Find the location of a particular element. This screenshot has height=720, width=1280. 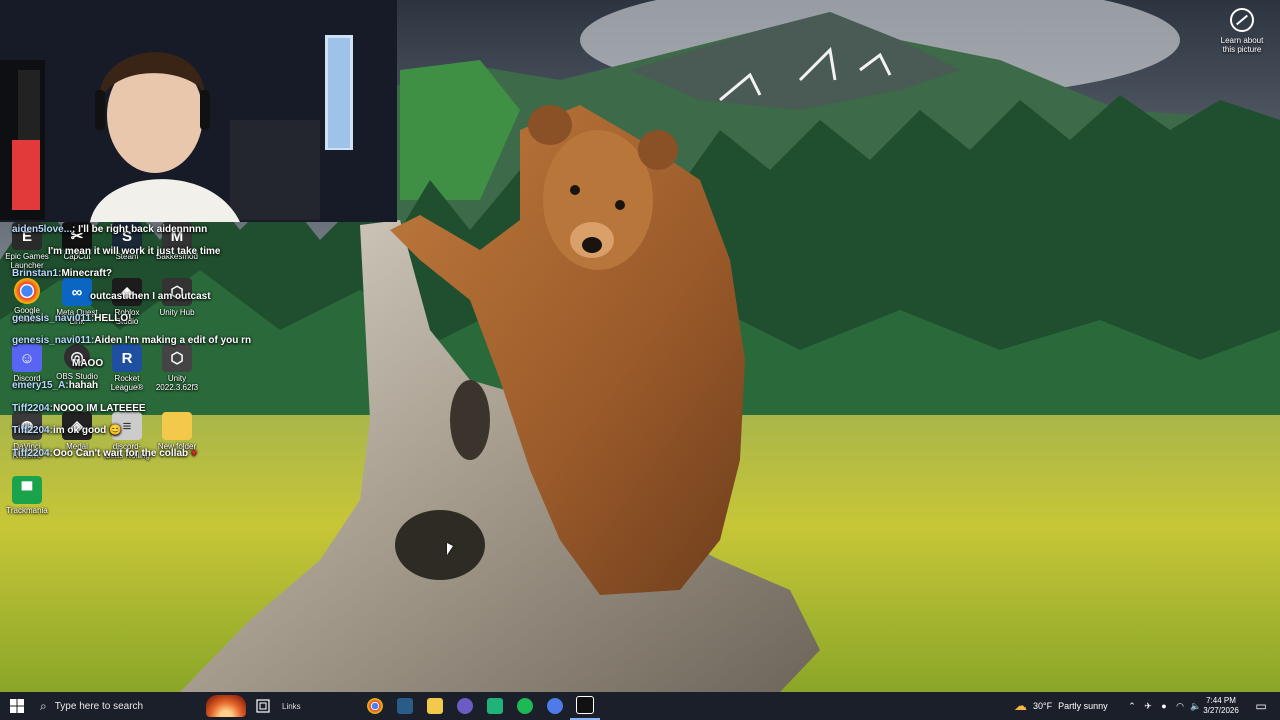

taskbar-app-obs is located at coordinates (465, 706).